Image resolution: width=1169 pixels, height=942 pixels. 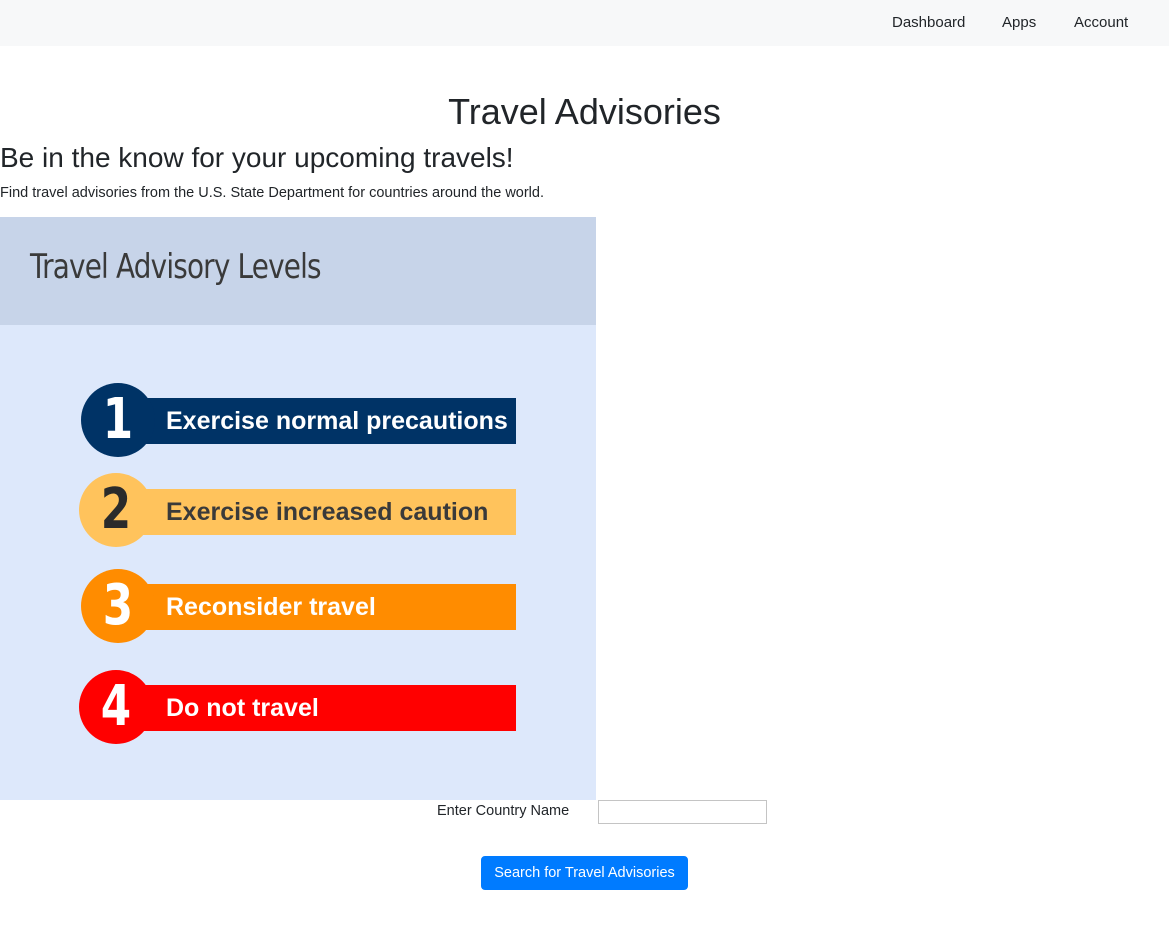 I want to click on nav-link-dashboard: Dashboard, so click(x=928, y=22).